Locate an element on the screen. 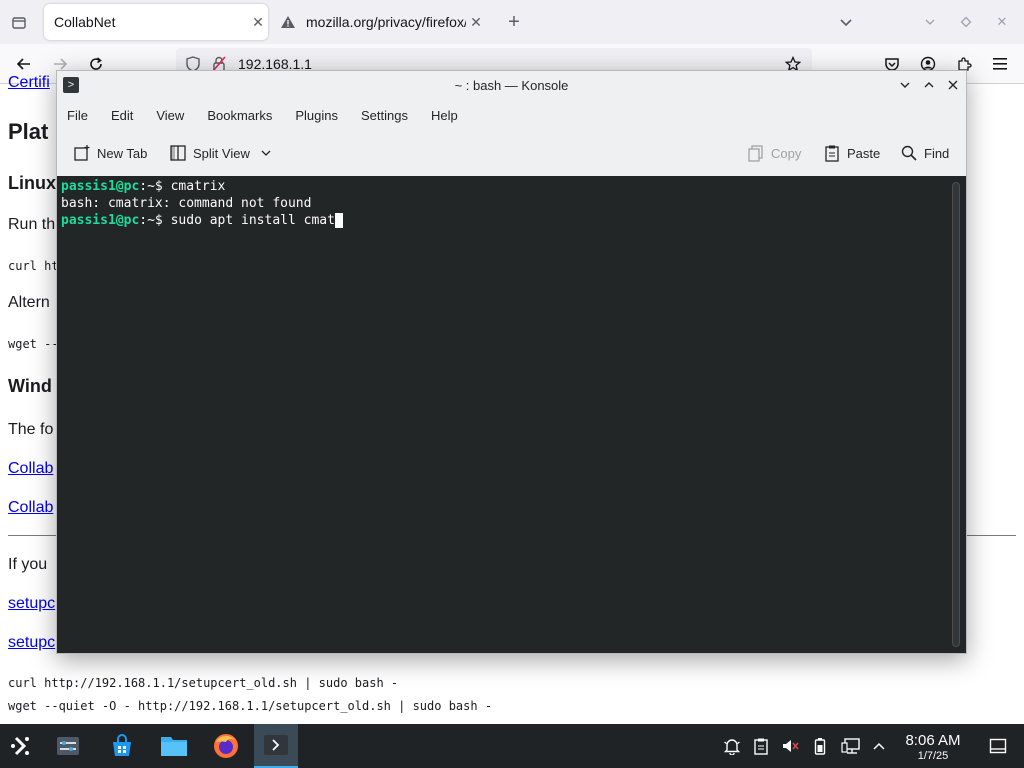  menu-settings: Settings is located at coordinates (388, 115).